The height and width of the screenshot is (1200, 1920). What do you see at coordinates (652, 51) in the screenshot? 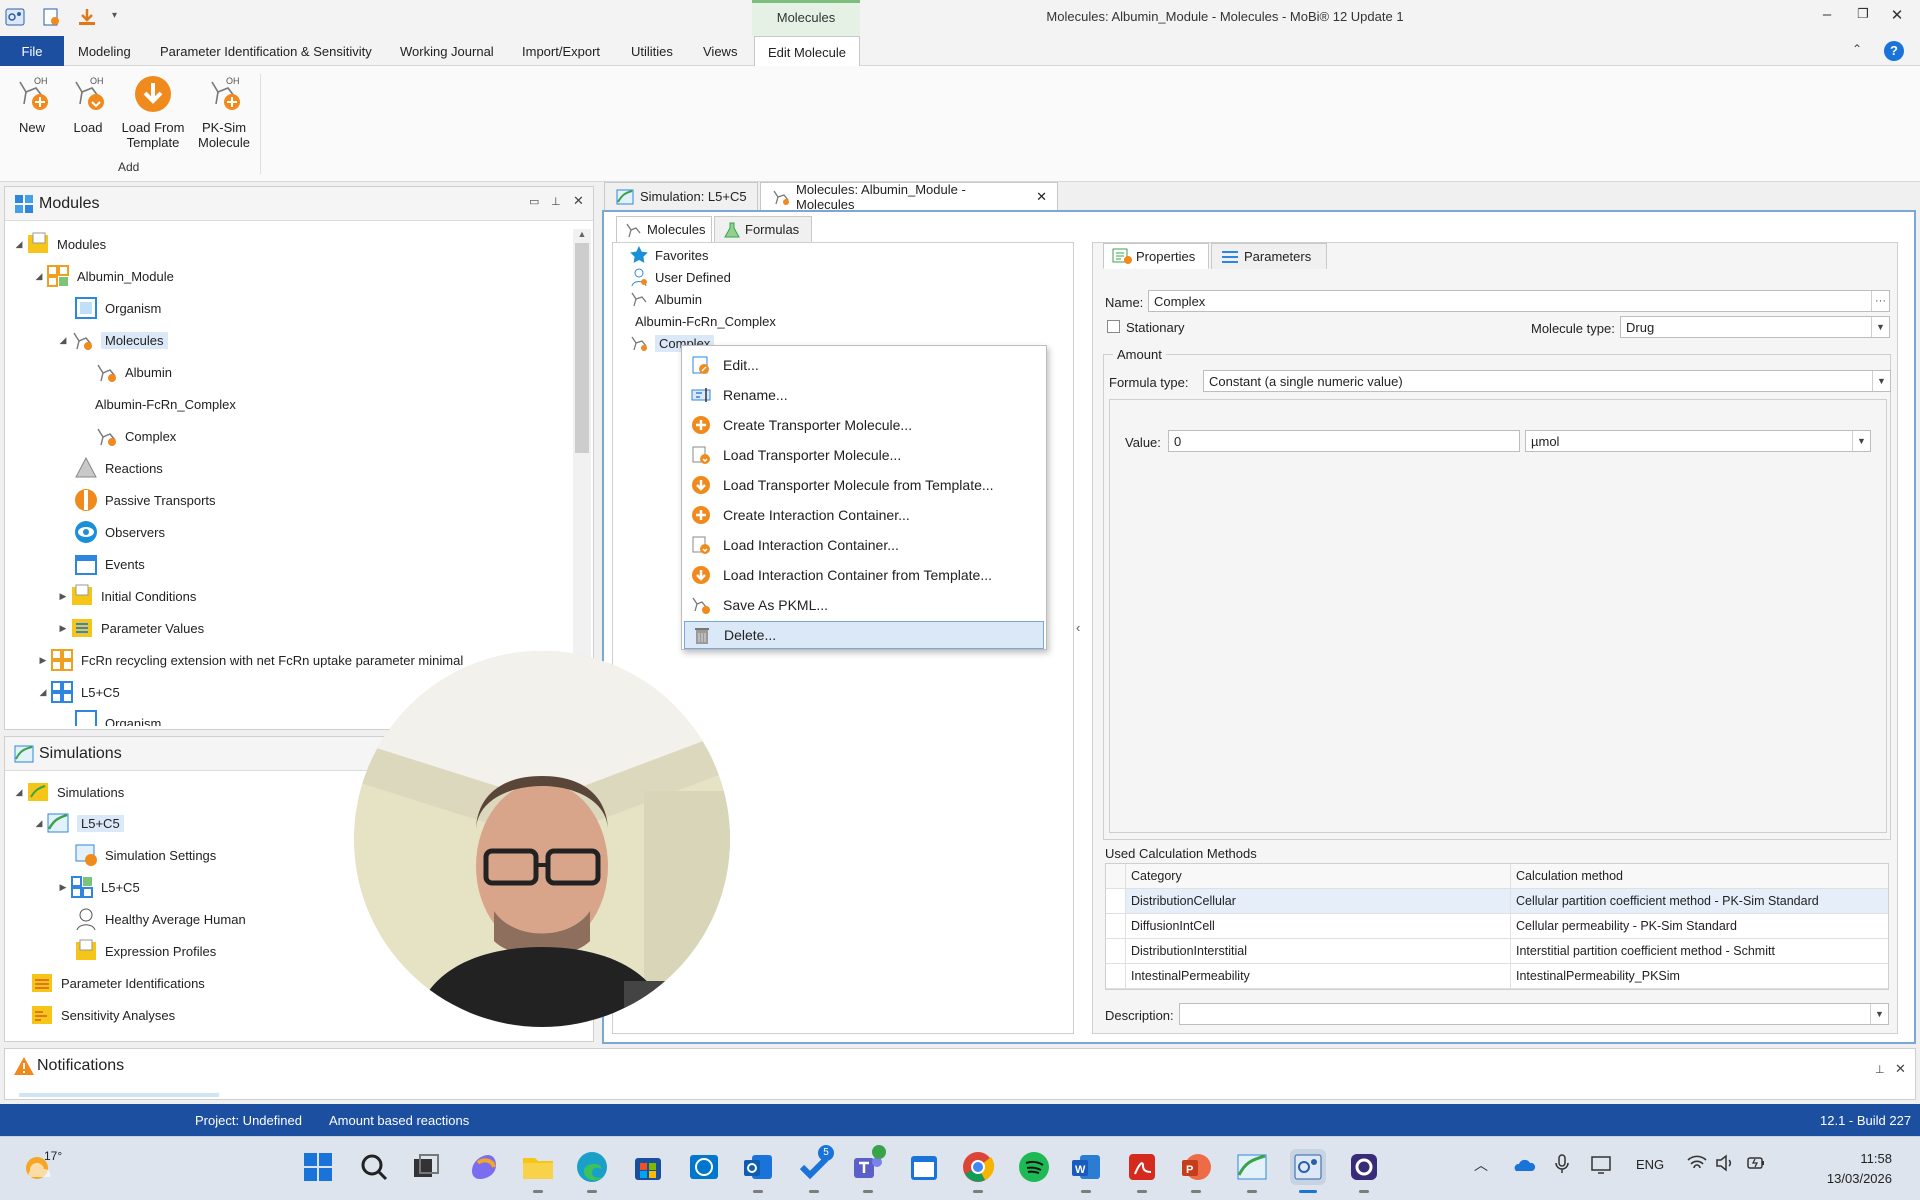
I see `tab-utilities: Utilities` at bounding box center [652, 51].